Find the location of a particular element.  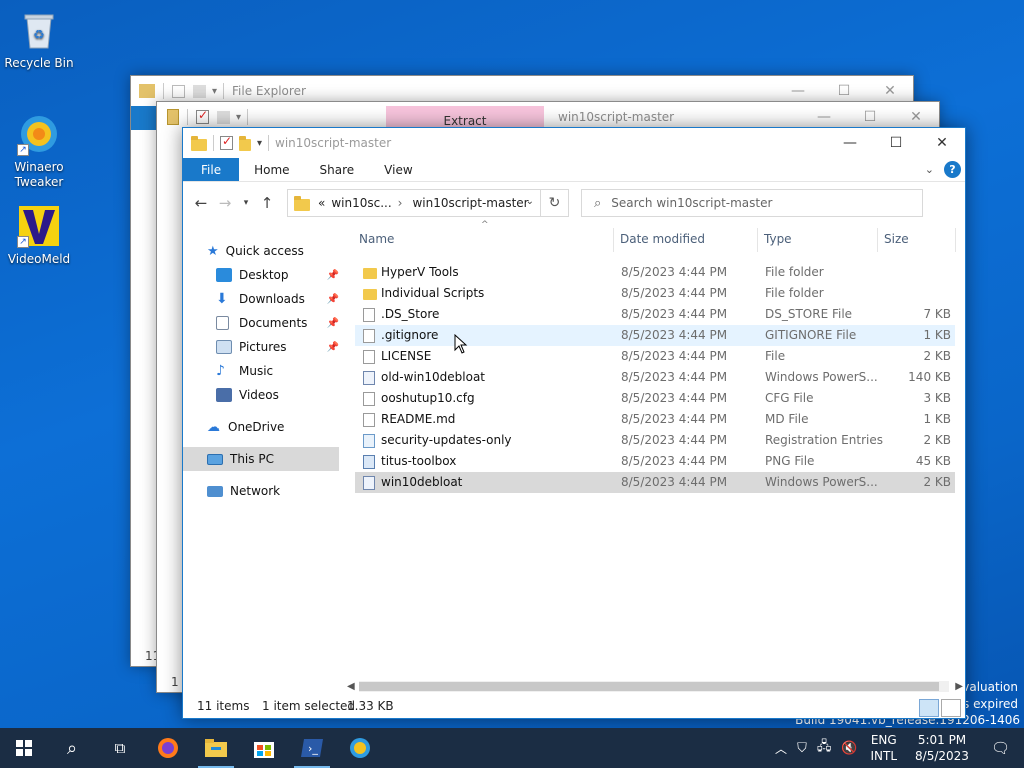

status-selection: 1 item selected is located at coordinates (309, 706).